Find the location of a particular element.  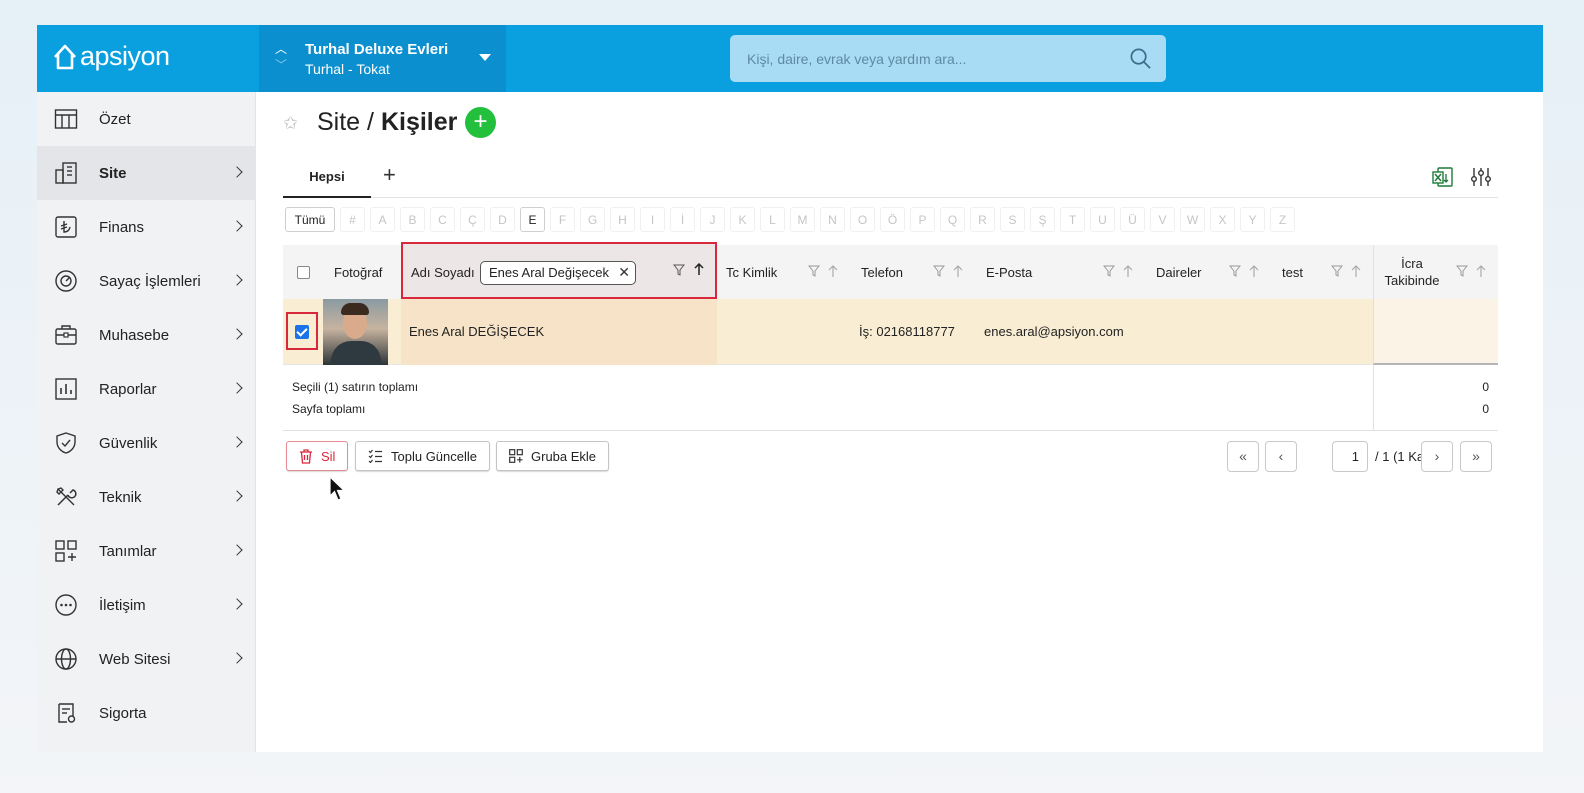

header-name: Adı Soyadı Enes Aral Değişecek ✕ is located at coordinates (559, 270).